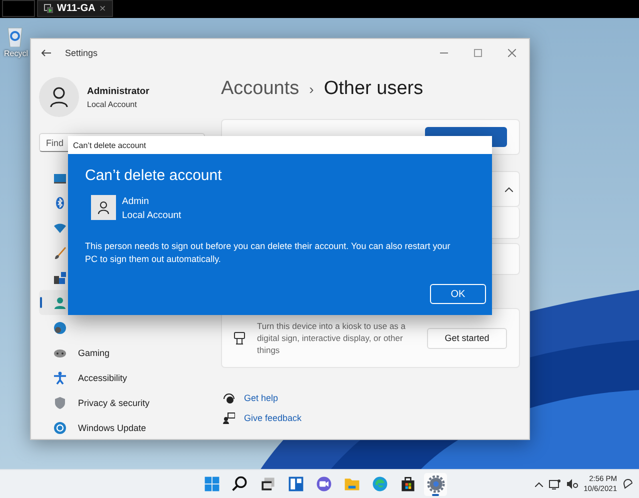  What do you see at coordinates (268, 253) in the screenshot?
I see `dialog-message: This person needs to sign out before you can delete their account. You can also restart your PC to sign them out automatically.` at bounding box center [268, 253].